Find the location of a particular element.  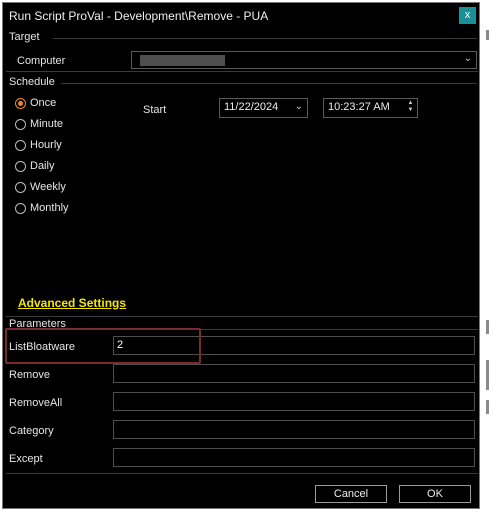

param-row-except: Except is located at coordinates (241, 459).